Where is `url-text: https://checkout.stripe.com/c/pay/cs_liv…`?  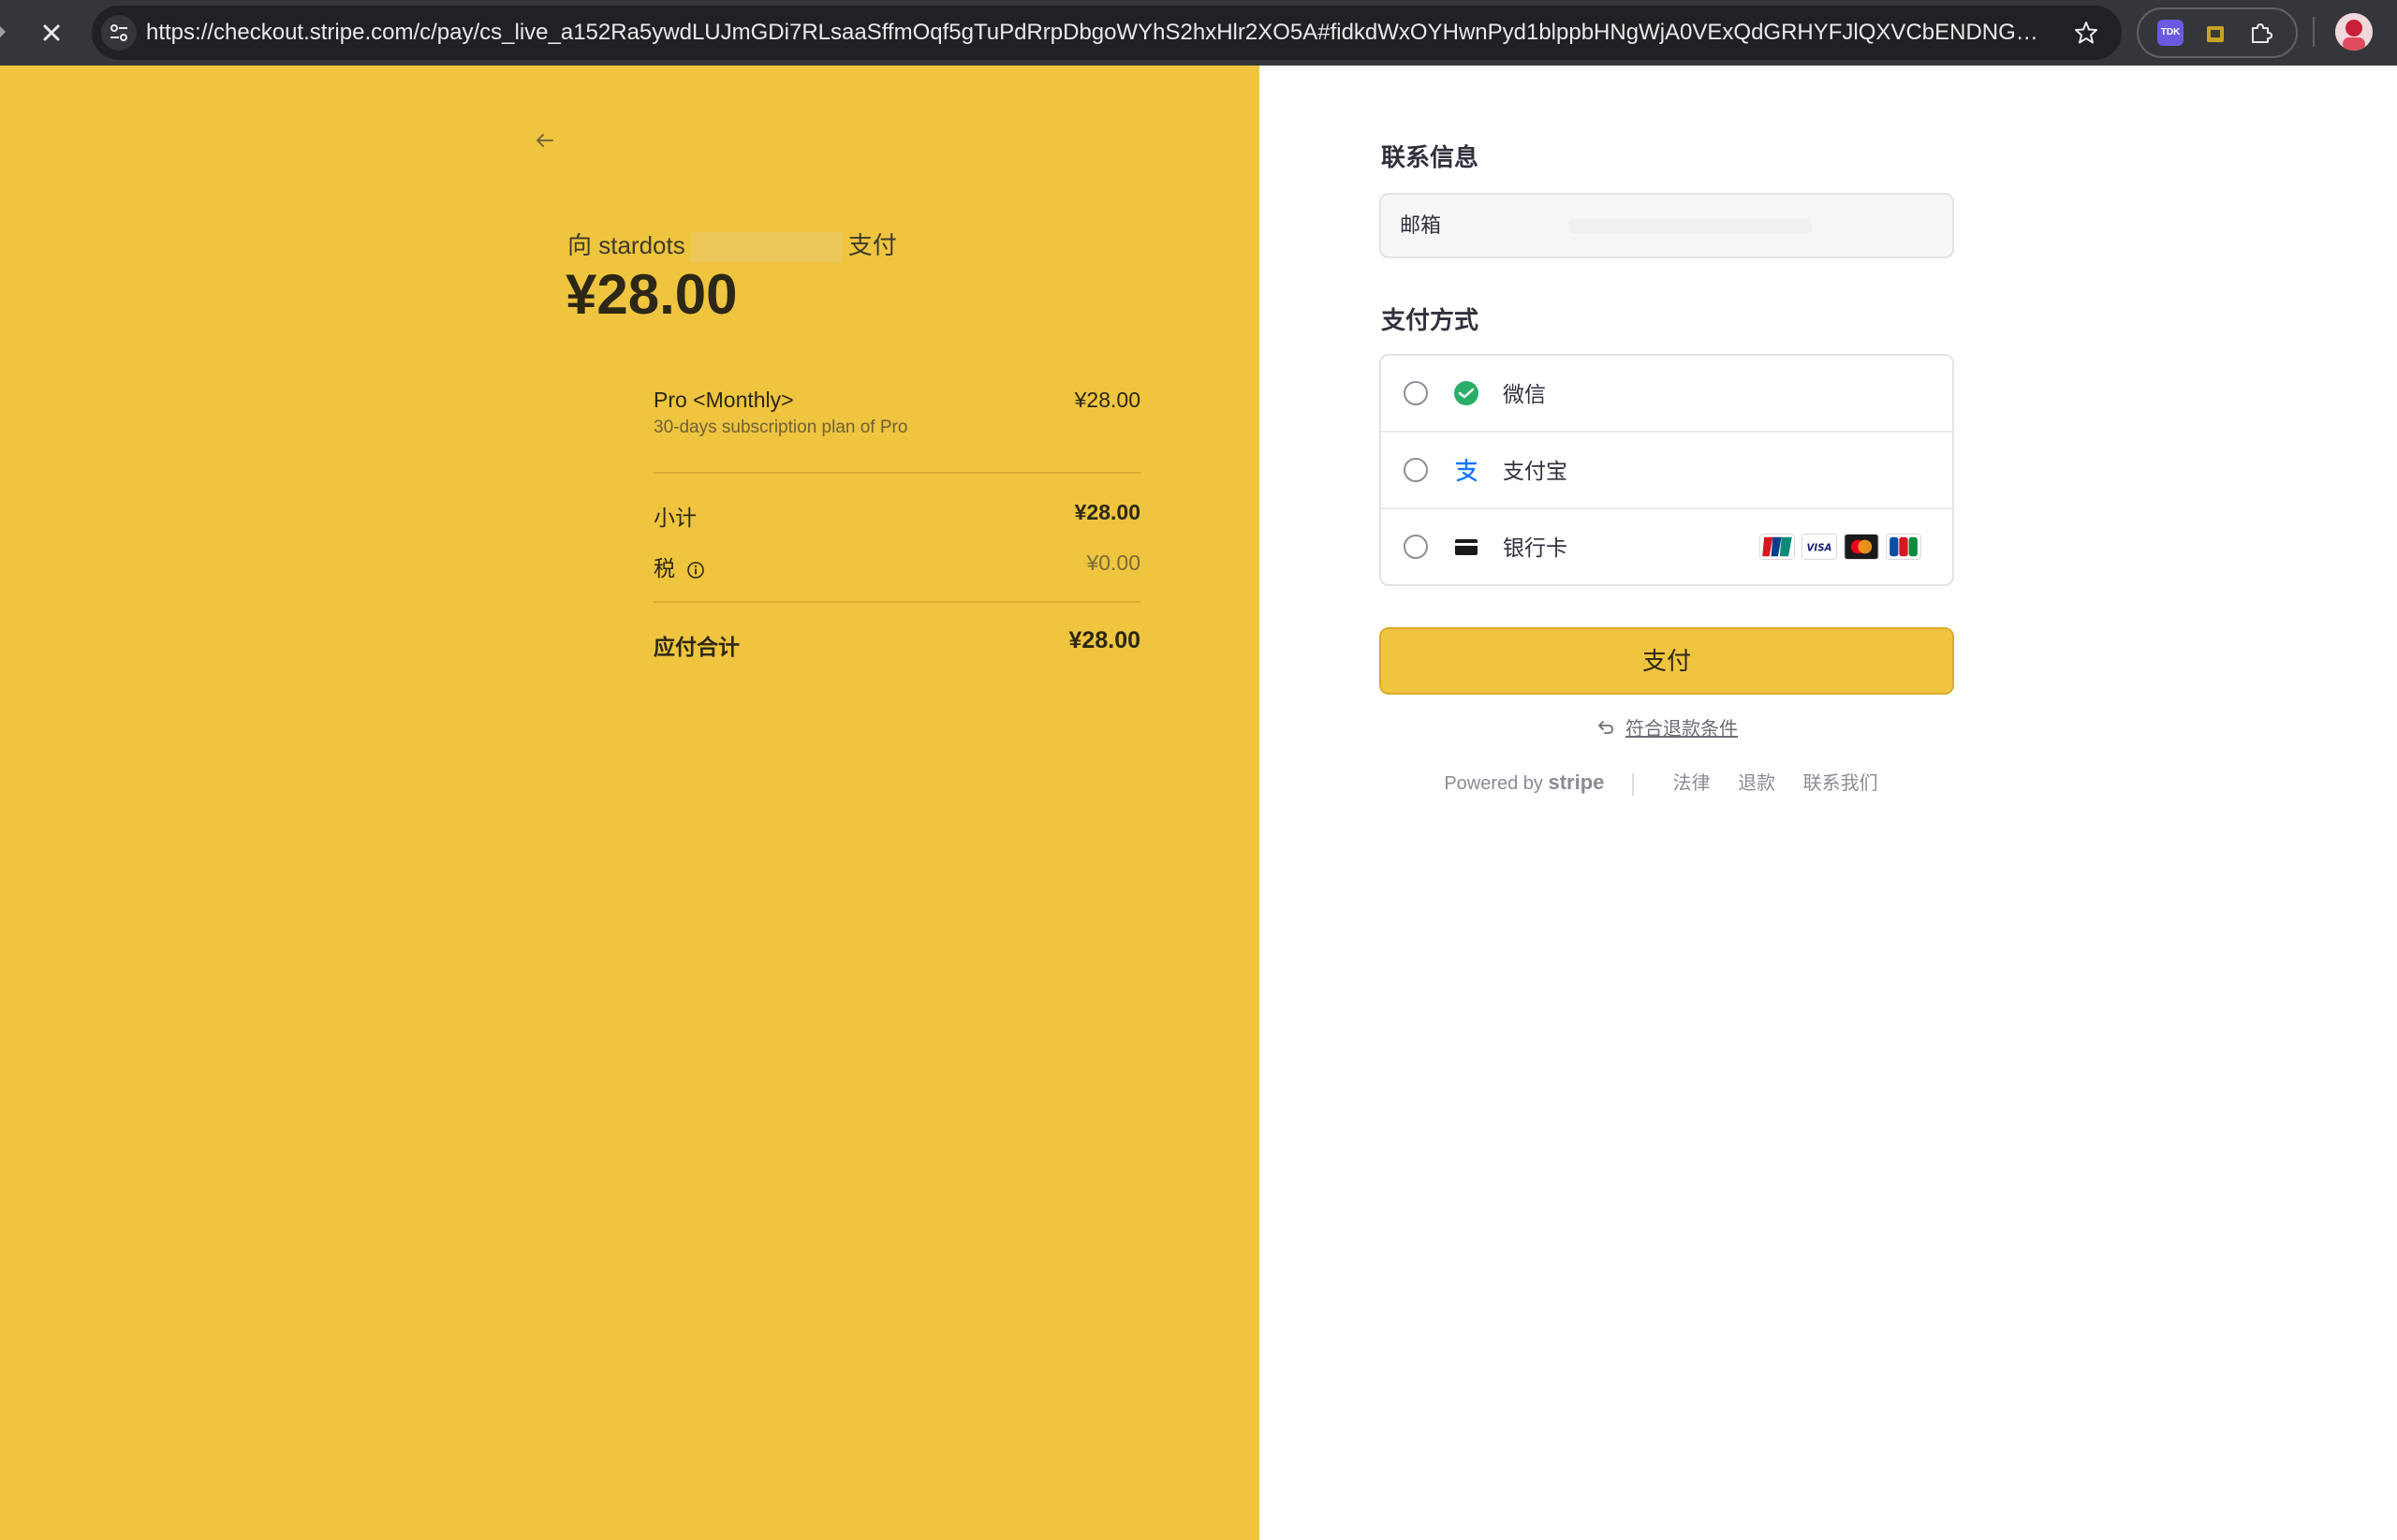 url-text: https://checkout.stripe.com/c/pay/cs_liv… is located at coordinates (1097, 33).